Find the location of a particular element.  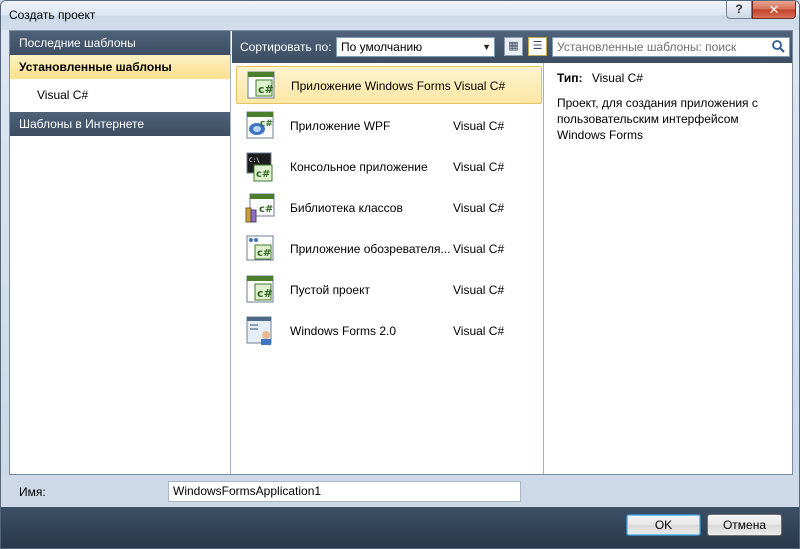

sort-dropdown: По умолчанию ▼ is located at coordinates (415, 47).